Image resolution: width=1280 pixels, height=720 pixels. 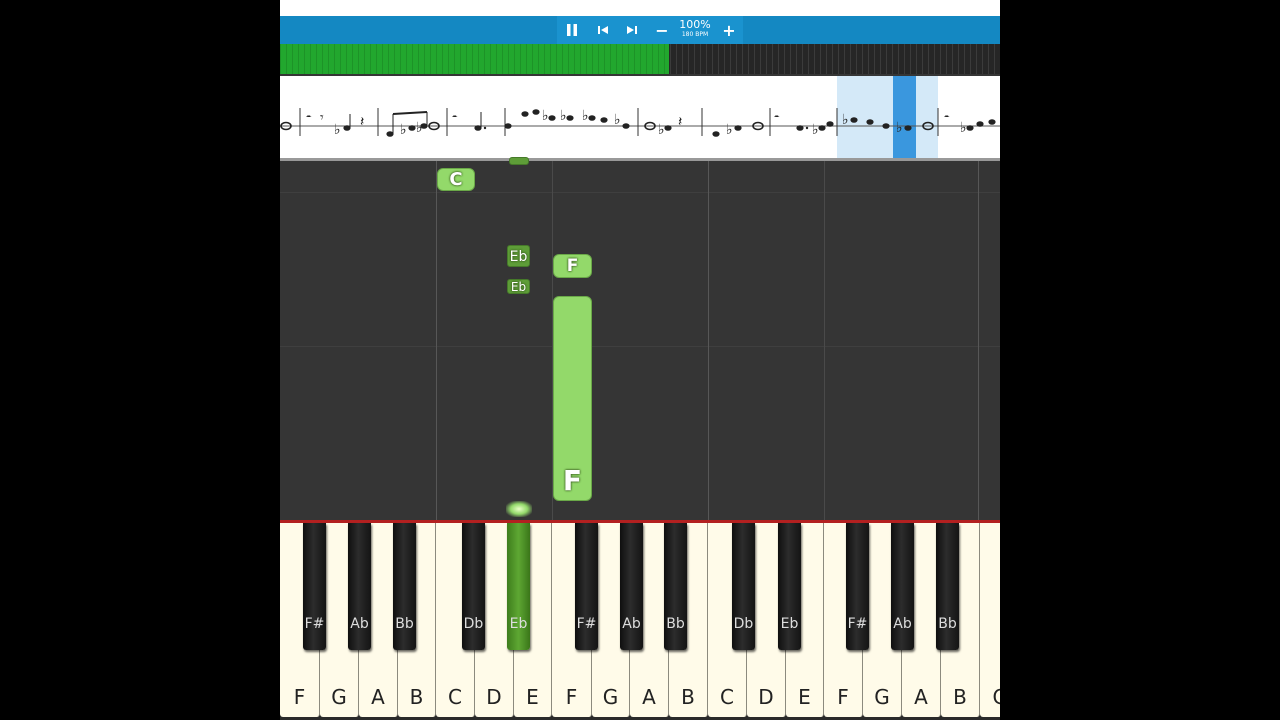 I want to click on progress-fill, so click(x=474, y=59).